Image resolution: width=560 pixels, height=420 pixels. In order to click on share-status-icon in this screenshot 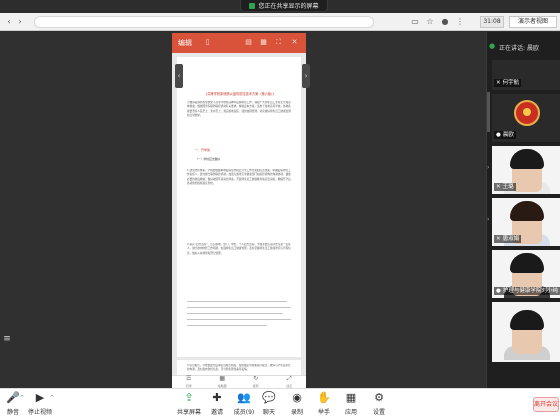, I will do `click(252, 5)`.